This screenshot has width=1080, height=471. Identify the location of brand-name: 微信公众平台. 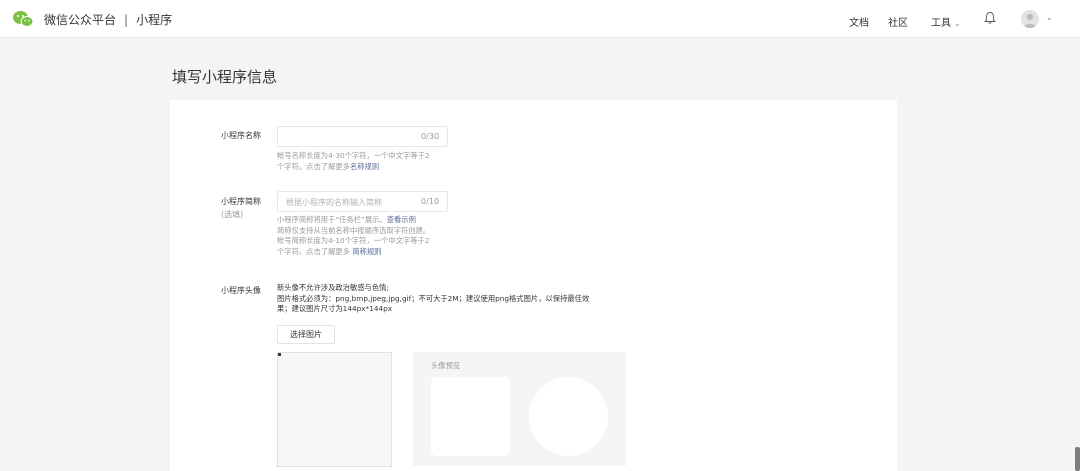
(80, 20).